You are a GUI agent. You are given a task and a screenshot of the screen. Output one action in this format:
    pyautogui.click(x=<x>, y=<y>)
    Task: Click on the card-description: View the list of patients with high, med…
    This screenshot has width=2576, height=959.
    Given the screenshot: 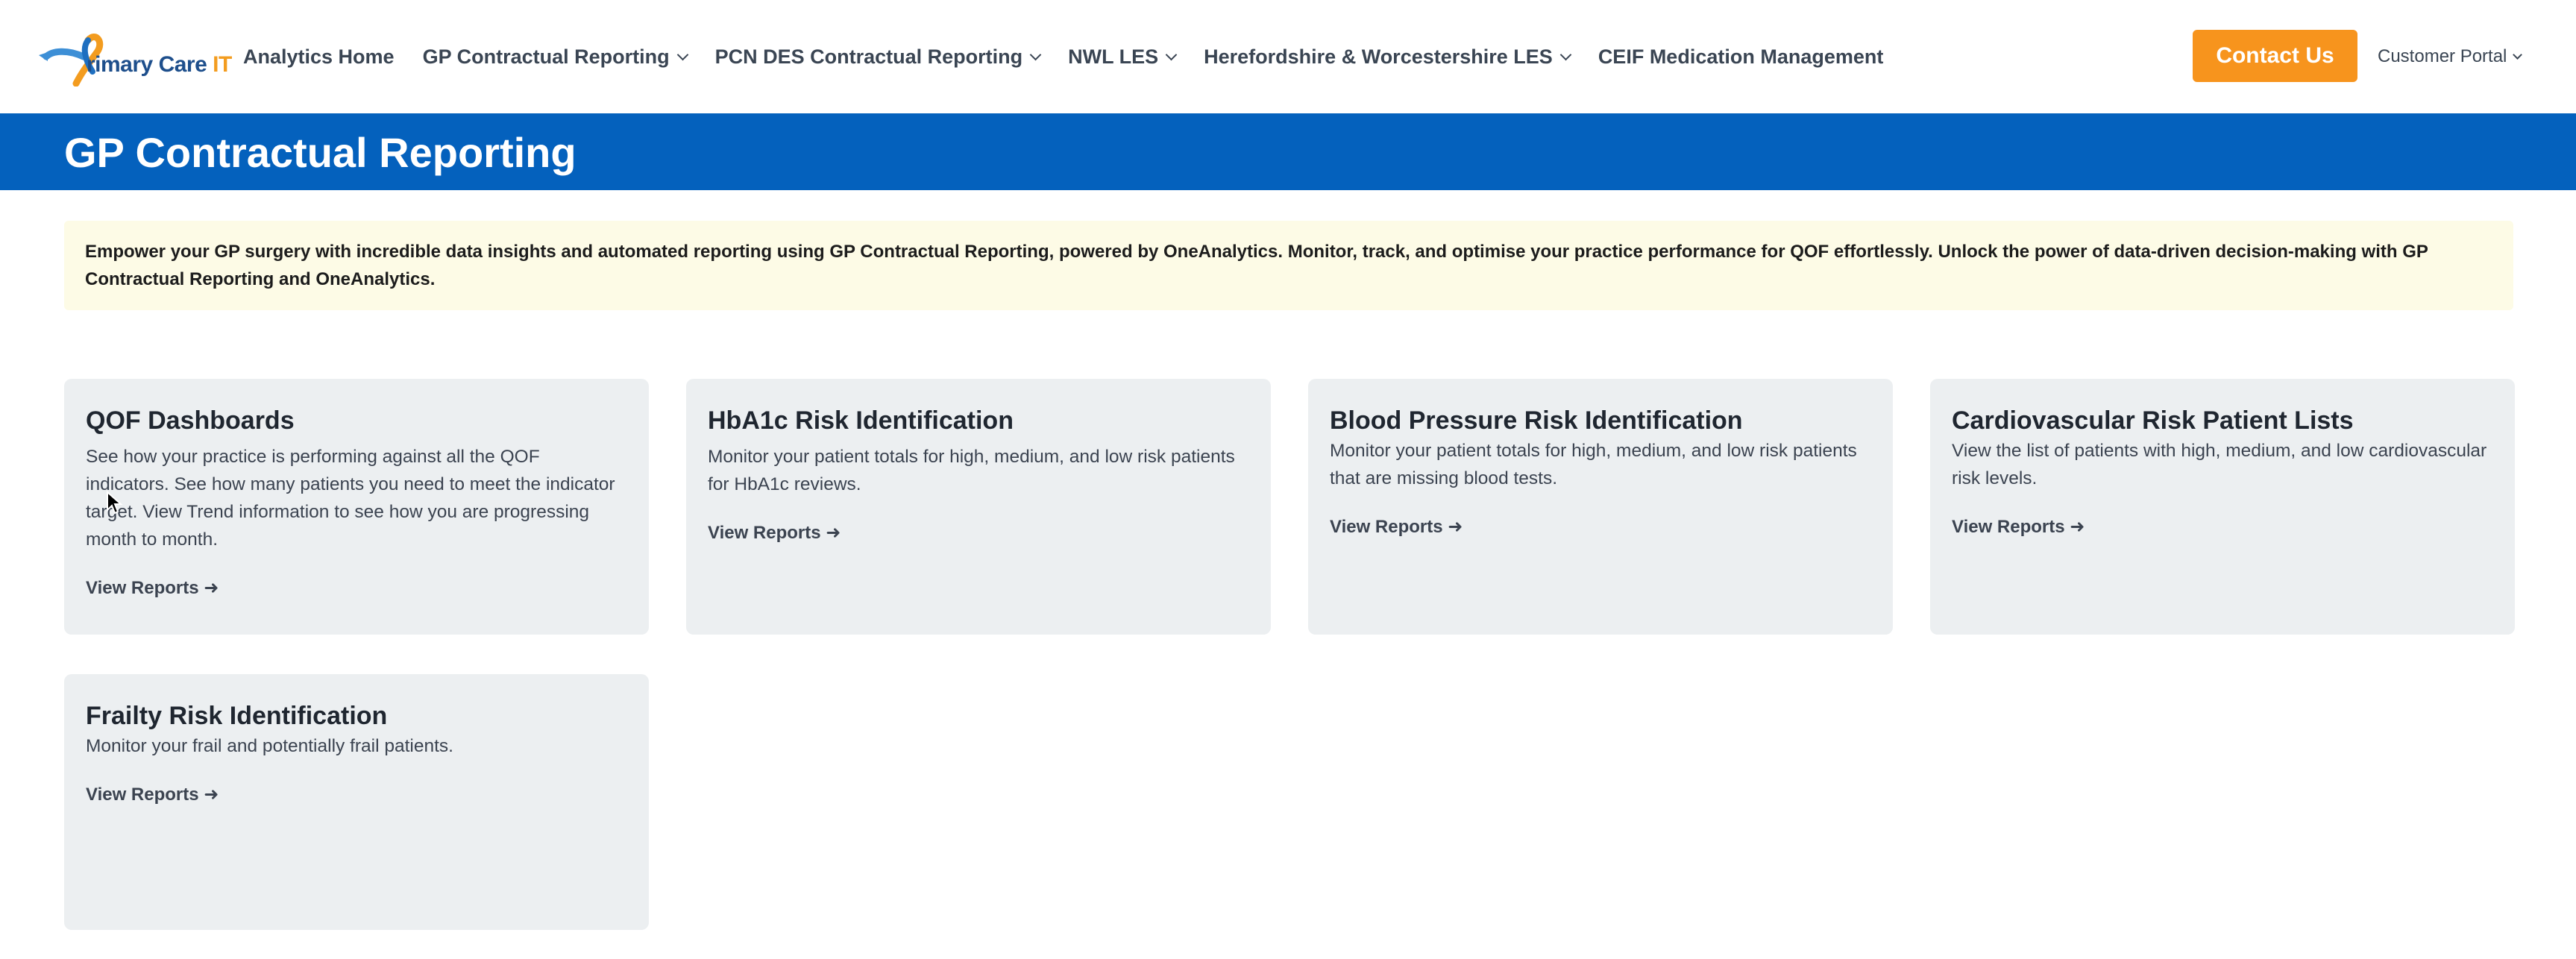 What is the action you would take?
    pyautogui.click(x=2219, y=464)
    